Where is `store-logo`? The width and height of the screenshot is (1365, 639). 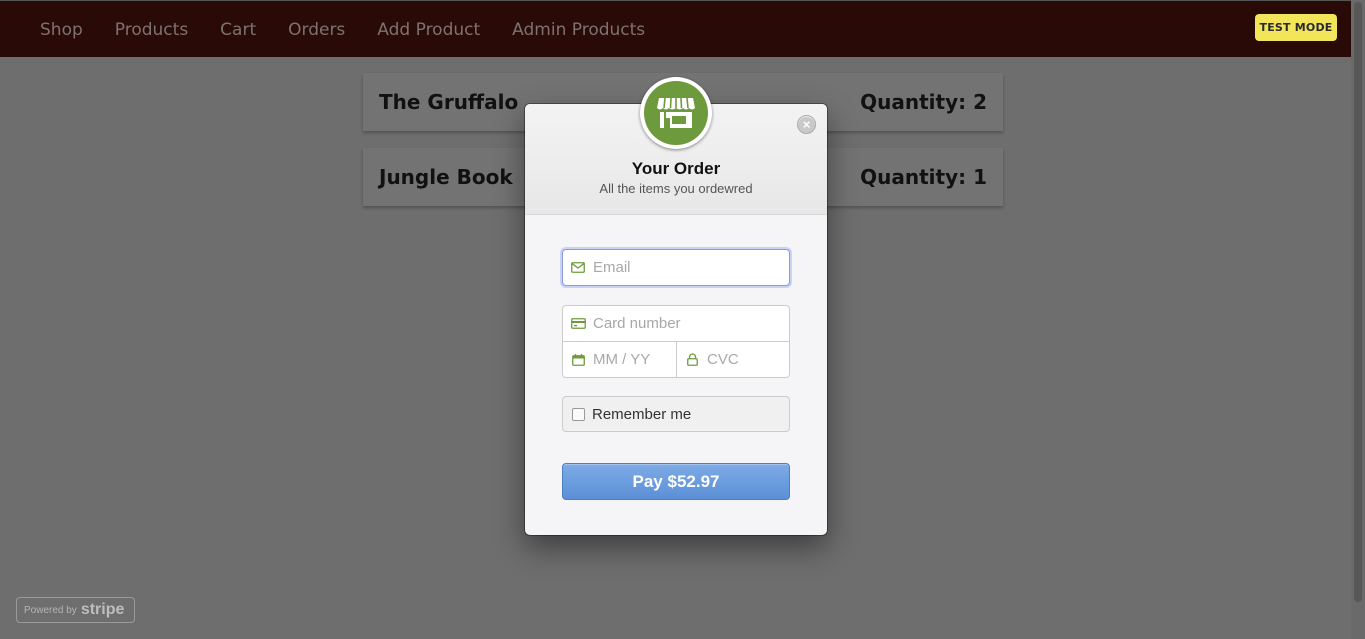
store-logo is located at coordinates (676, 113).